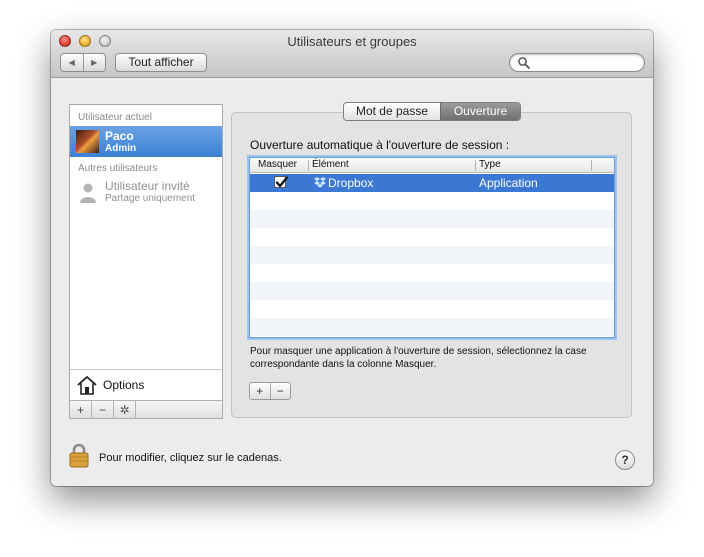 The height and width of the screenshot is (557, 704). What do you see at coordinates (320, 182) in the screenshot?
I see `dropbox-icon` at bounding box center [320, 182].